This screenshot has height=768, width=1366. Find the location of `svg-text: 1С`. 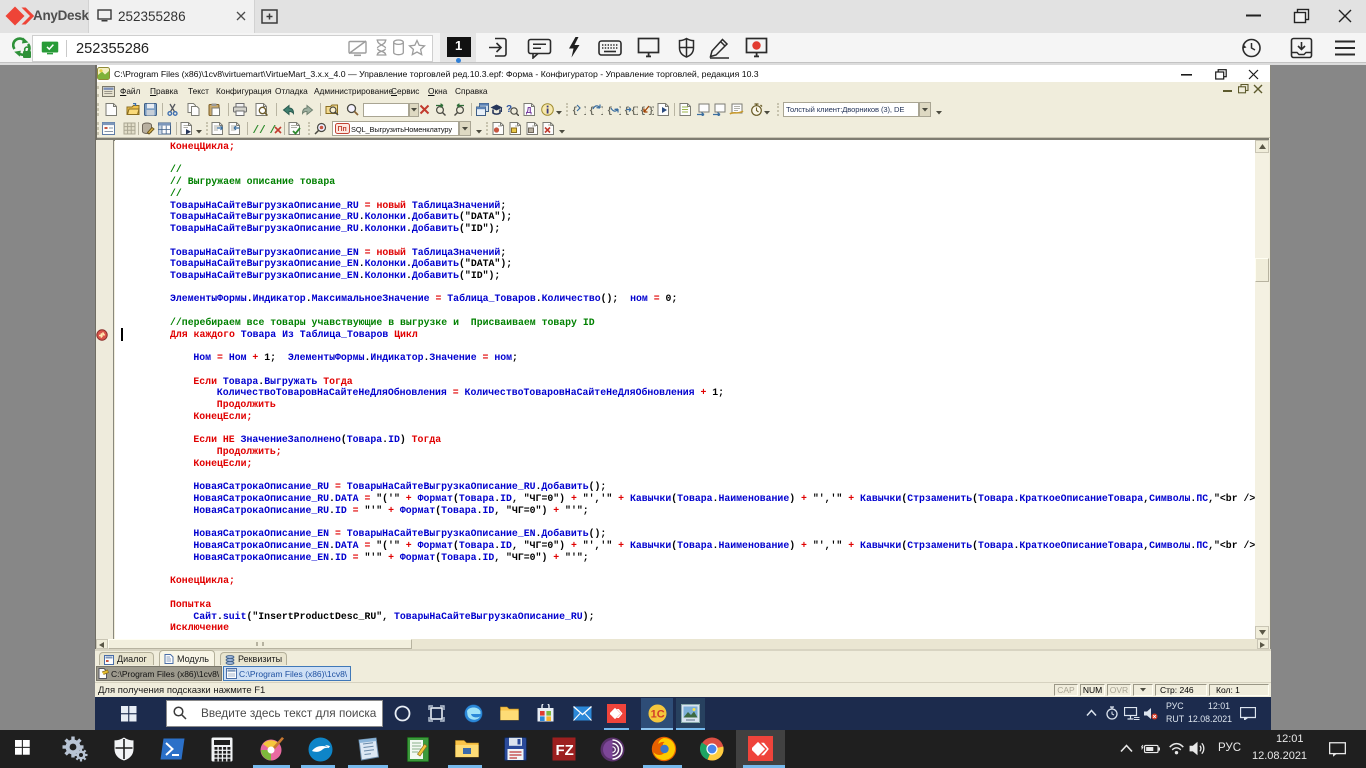

svg-text: 1С is located at coordinates (658, 715).